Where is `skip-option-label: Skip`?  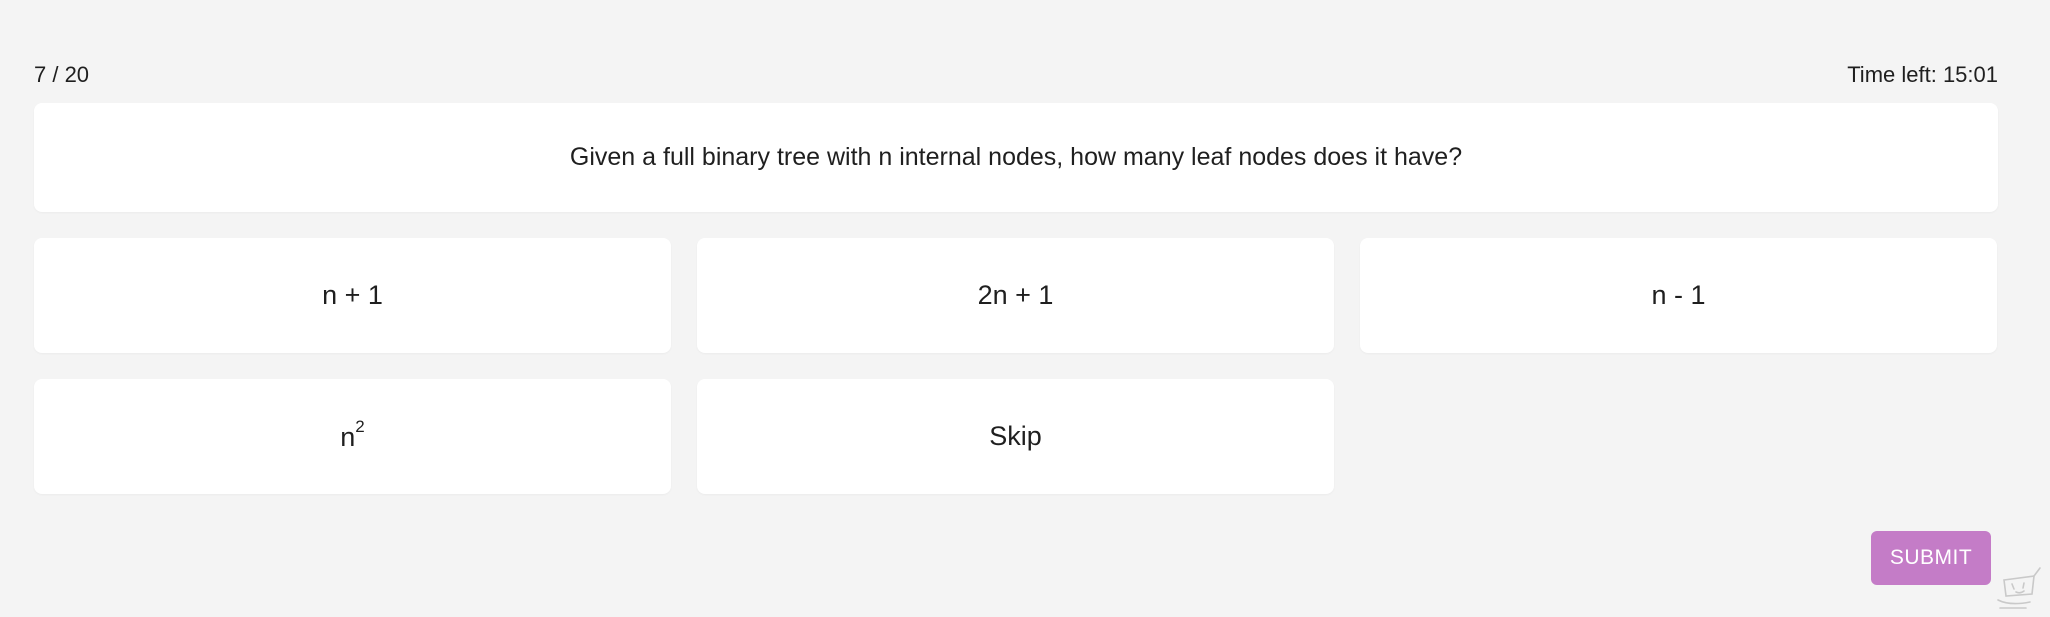
skip-option-label: Skip is located at coordinates (1015, 436).